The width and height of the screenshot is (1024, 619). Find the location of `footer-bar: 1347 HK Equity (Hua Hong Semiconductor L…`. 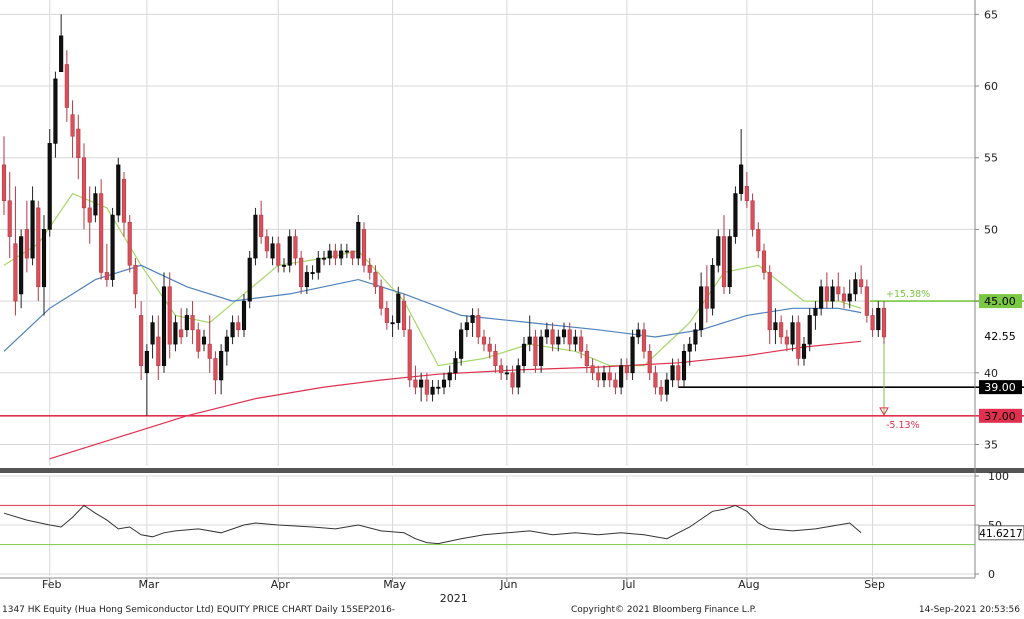

footer-bar: 1347 HK Equity (Hua Hong Semiconductor L… is located at coordinates (512, 611).